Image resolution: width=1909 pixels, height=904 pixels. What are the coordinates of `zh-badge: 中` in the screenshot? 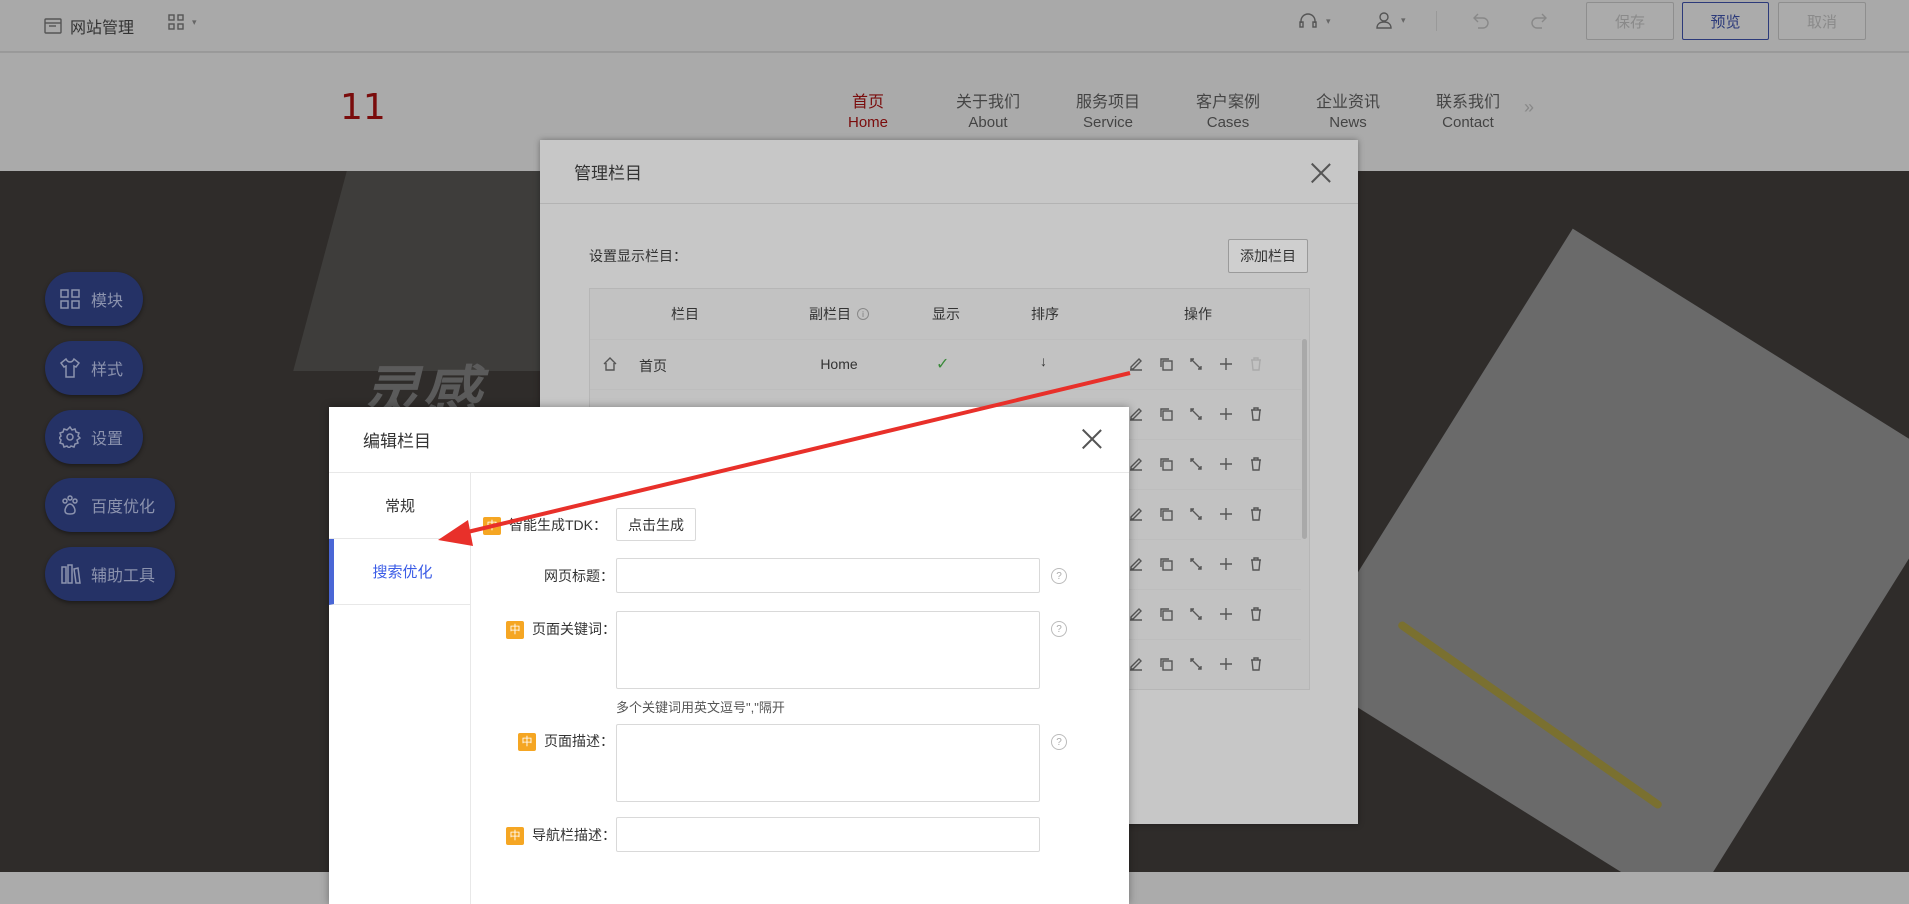 It's located at (515, 630).